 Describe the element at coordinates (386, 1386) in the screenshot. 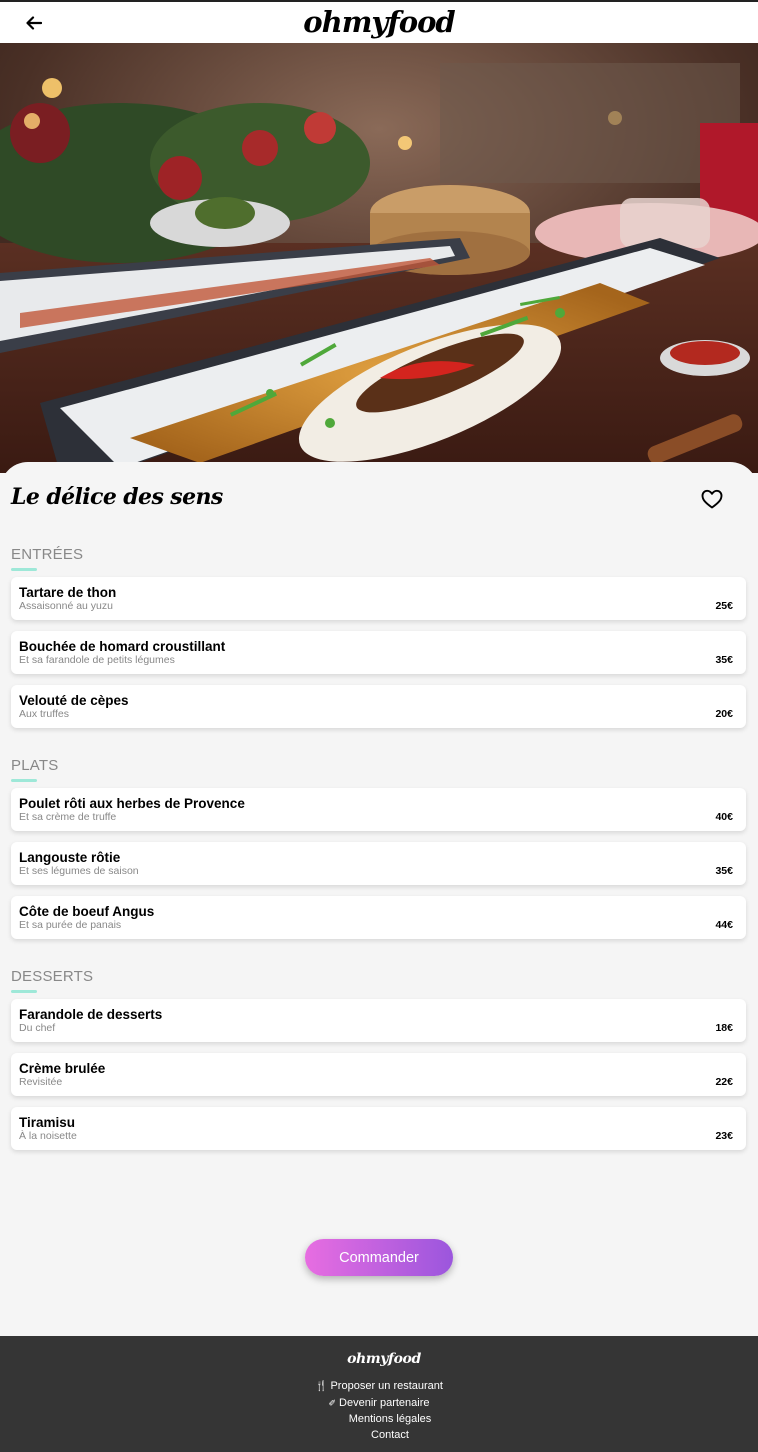

I see `footer-link-label: Proposer un restaurant` at that location.